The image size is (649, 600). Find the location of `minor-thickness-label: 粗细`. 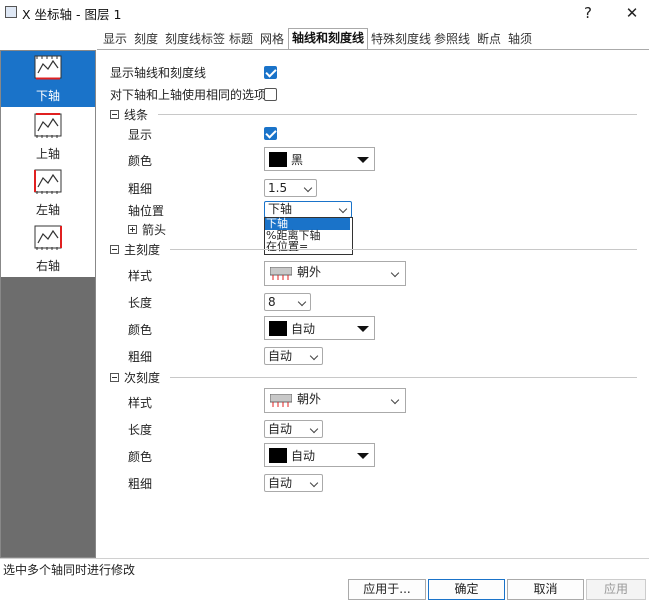

minor-thickness-label: 粗细 is located at coordinates (140, 484).